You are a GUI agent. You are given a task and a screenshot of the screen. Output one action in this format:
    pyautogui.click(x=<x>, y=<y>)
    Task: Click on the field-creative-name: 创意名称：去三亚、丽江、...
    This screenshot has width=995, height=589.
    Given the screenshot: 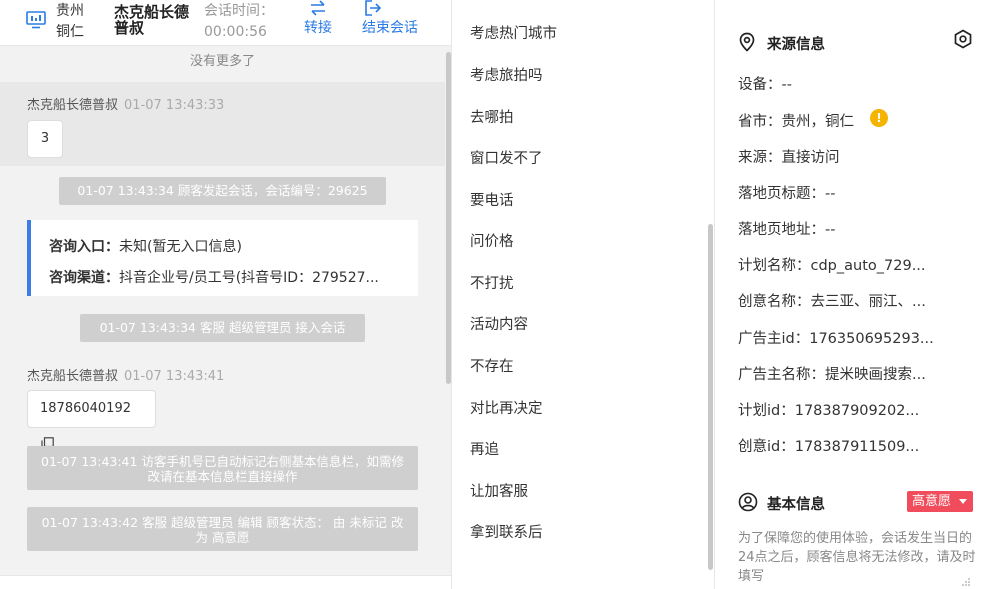 What is the action you would take?
    pyautogui.click(x=832, y=302)
    